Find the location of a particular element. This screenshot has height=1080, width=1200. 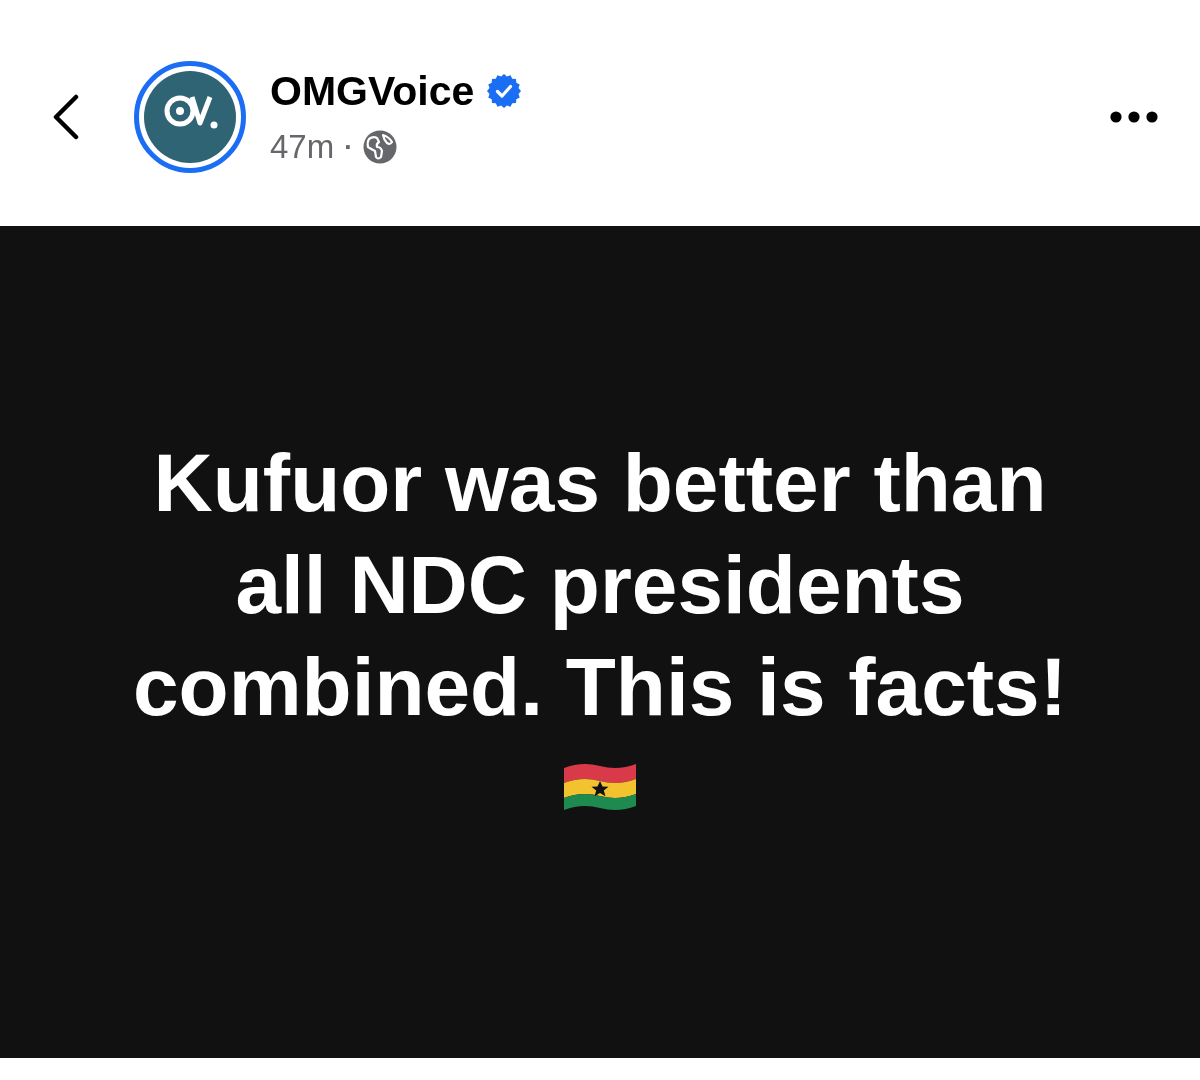

post-time: 47m is located at coordinates (302, 147).